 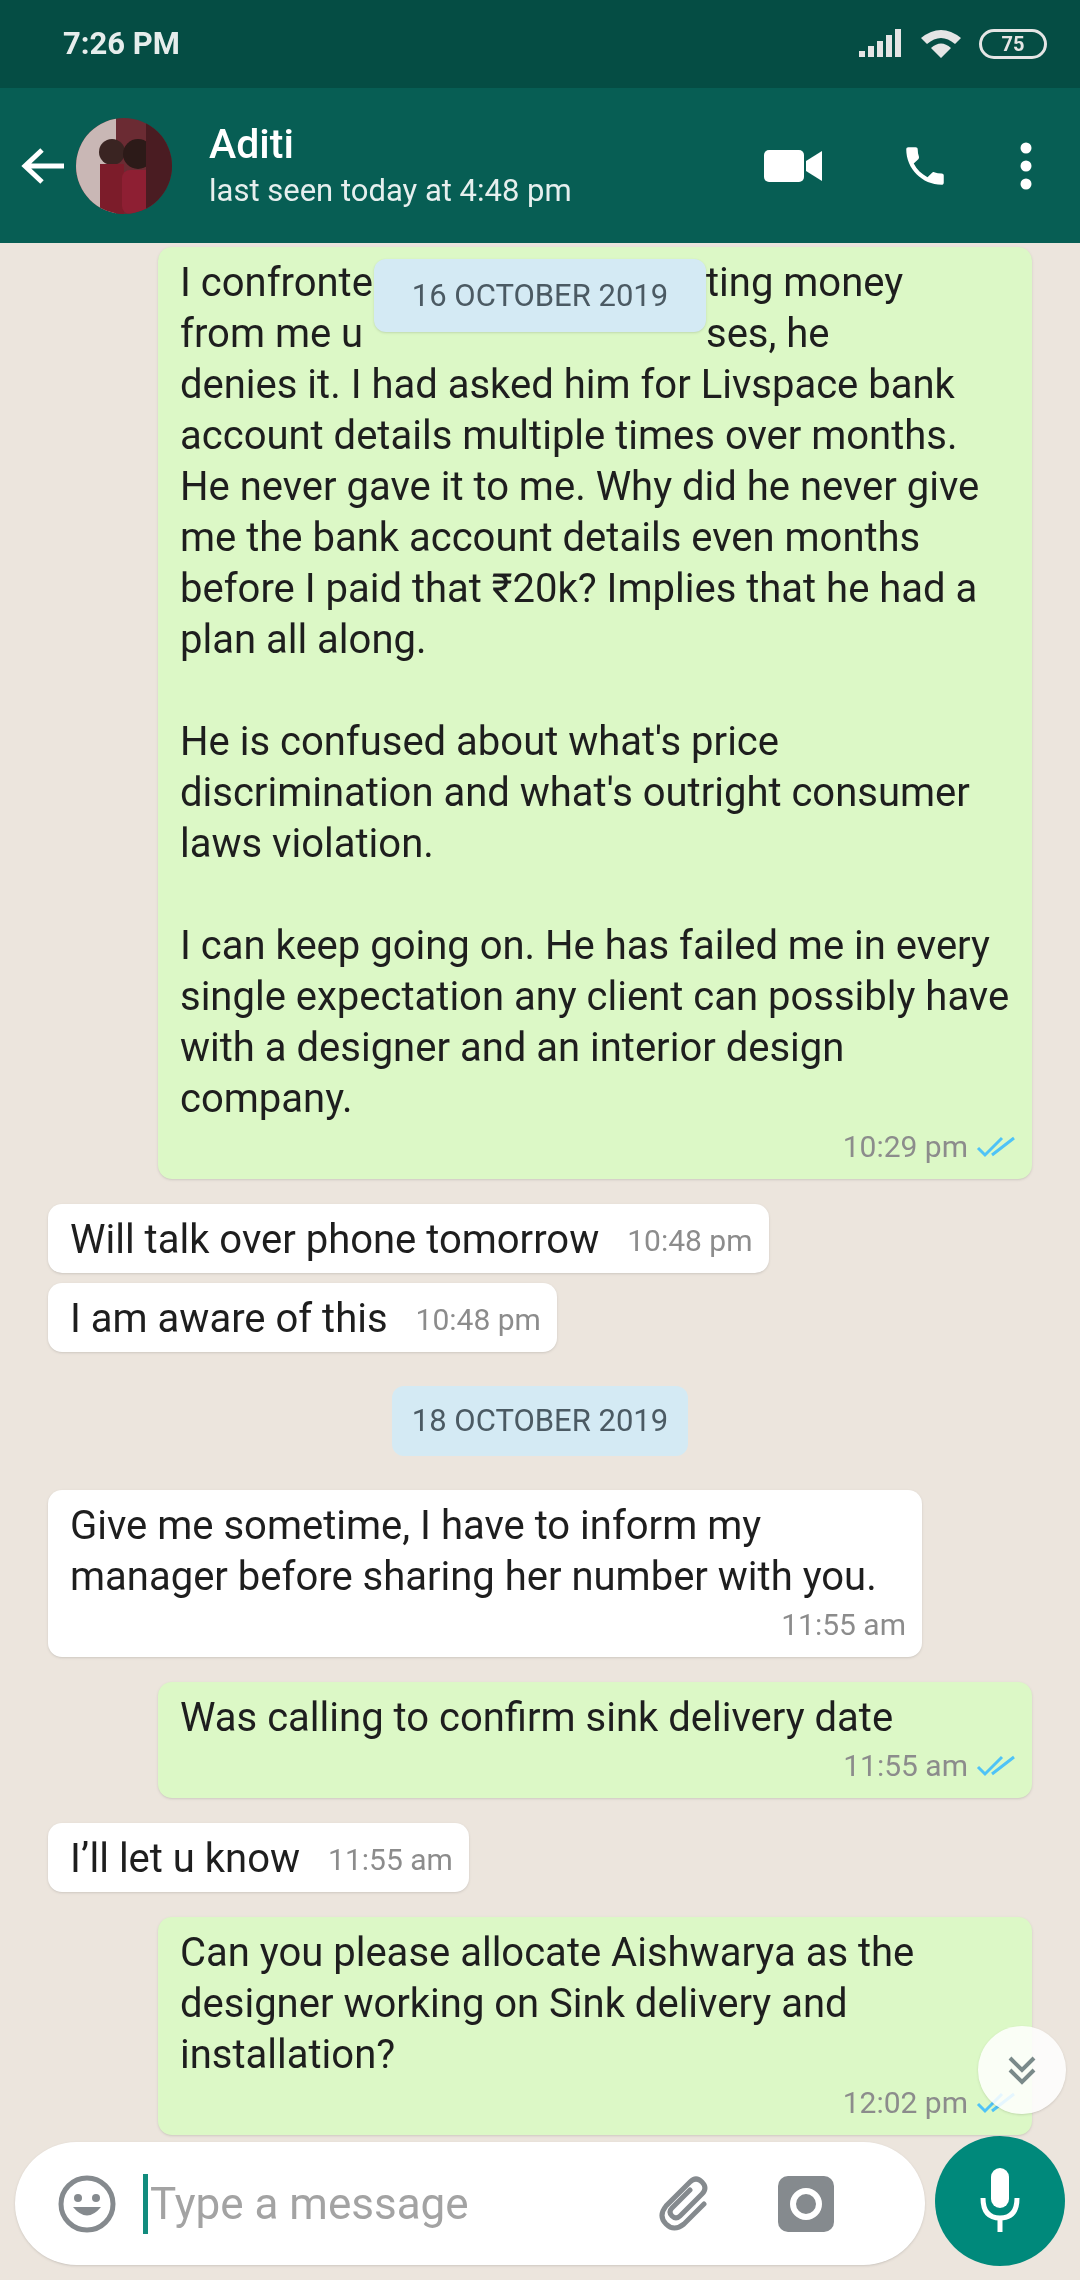 I want to click on message-text-fragment: from me u, so click(x=272, y=334).